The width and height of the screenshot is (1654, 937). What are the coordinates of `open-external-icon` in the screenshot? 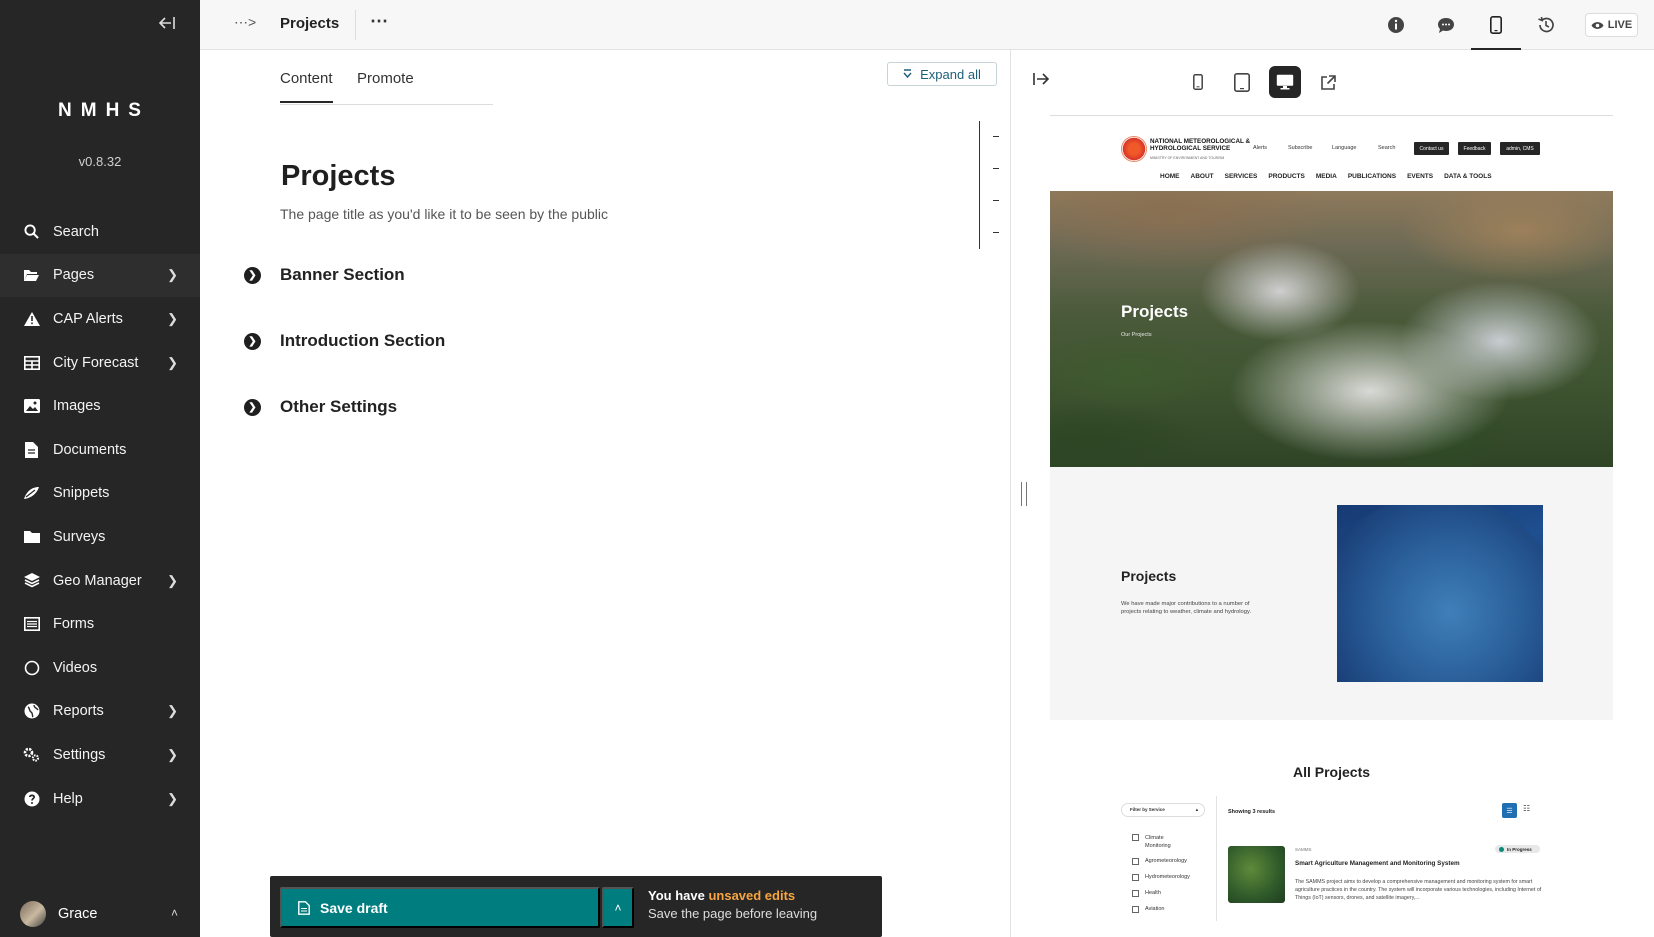 It's located at (1328, 82).